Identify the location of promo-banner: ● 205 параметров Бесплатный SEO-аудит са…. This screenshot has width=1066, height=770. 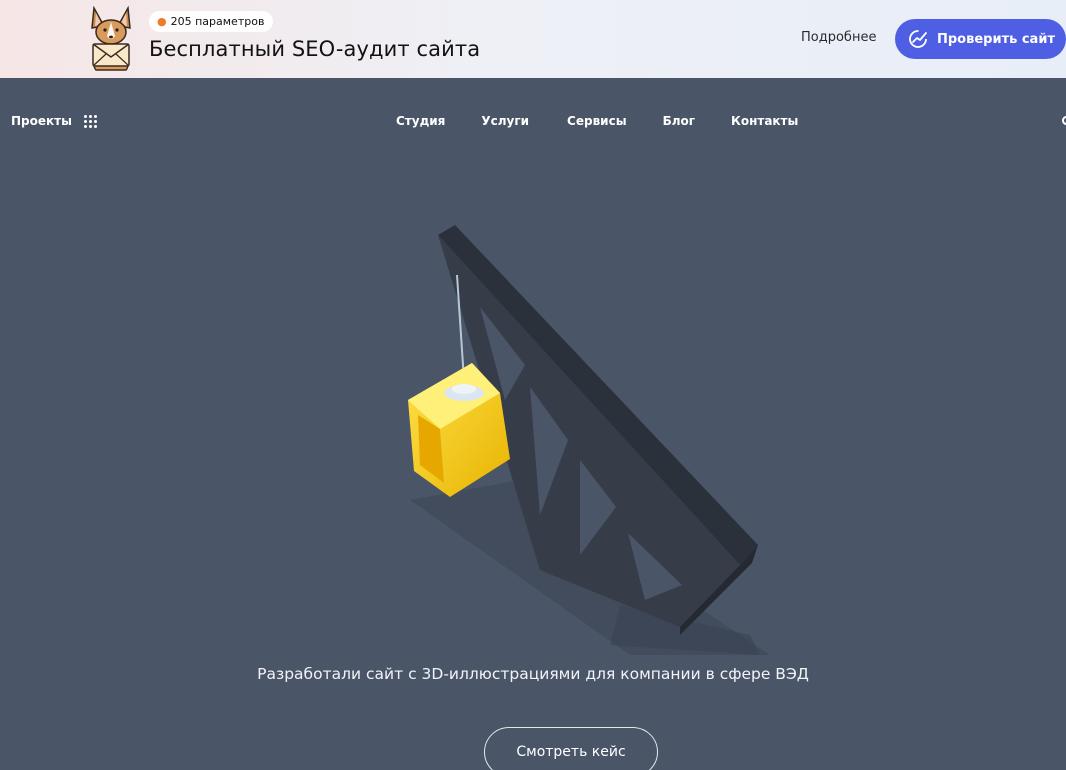
(533, 39).